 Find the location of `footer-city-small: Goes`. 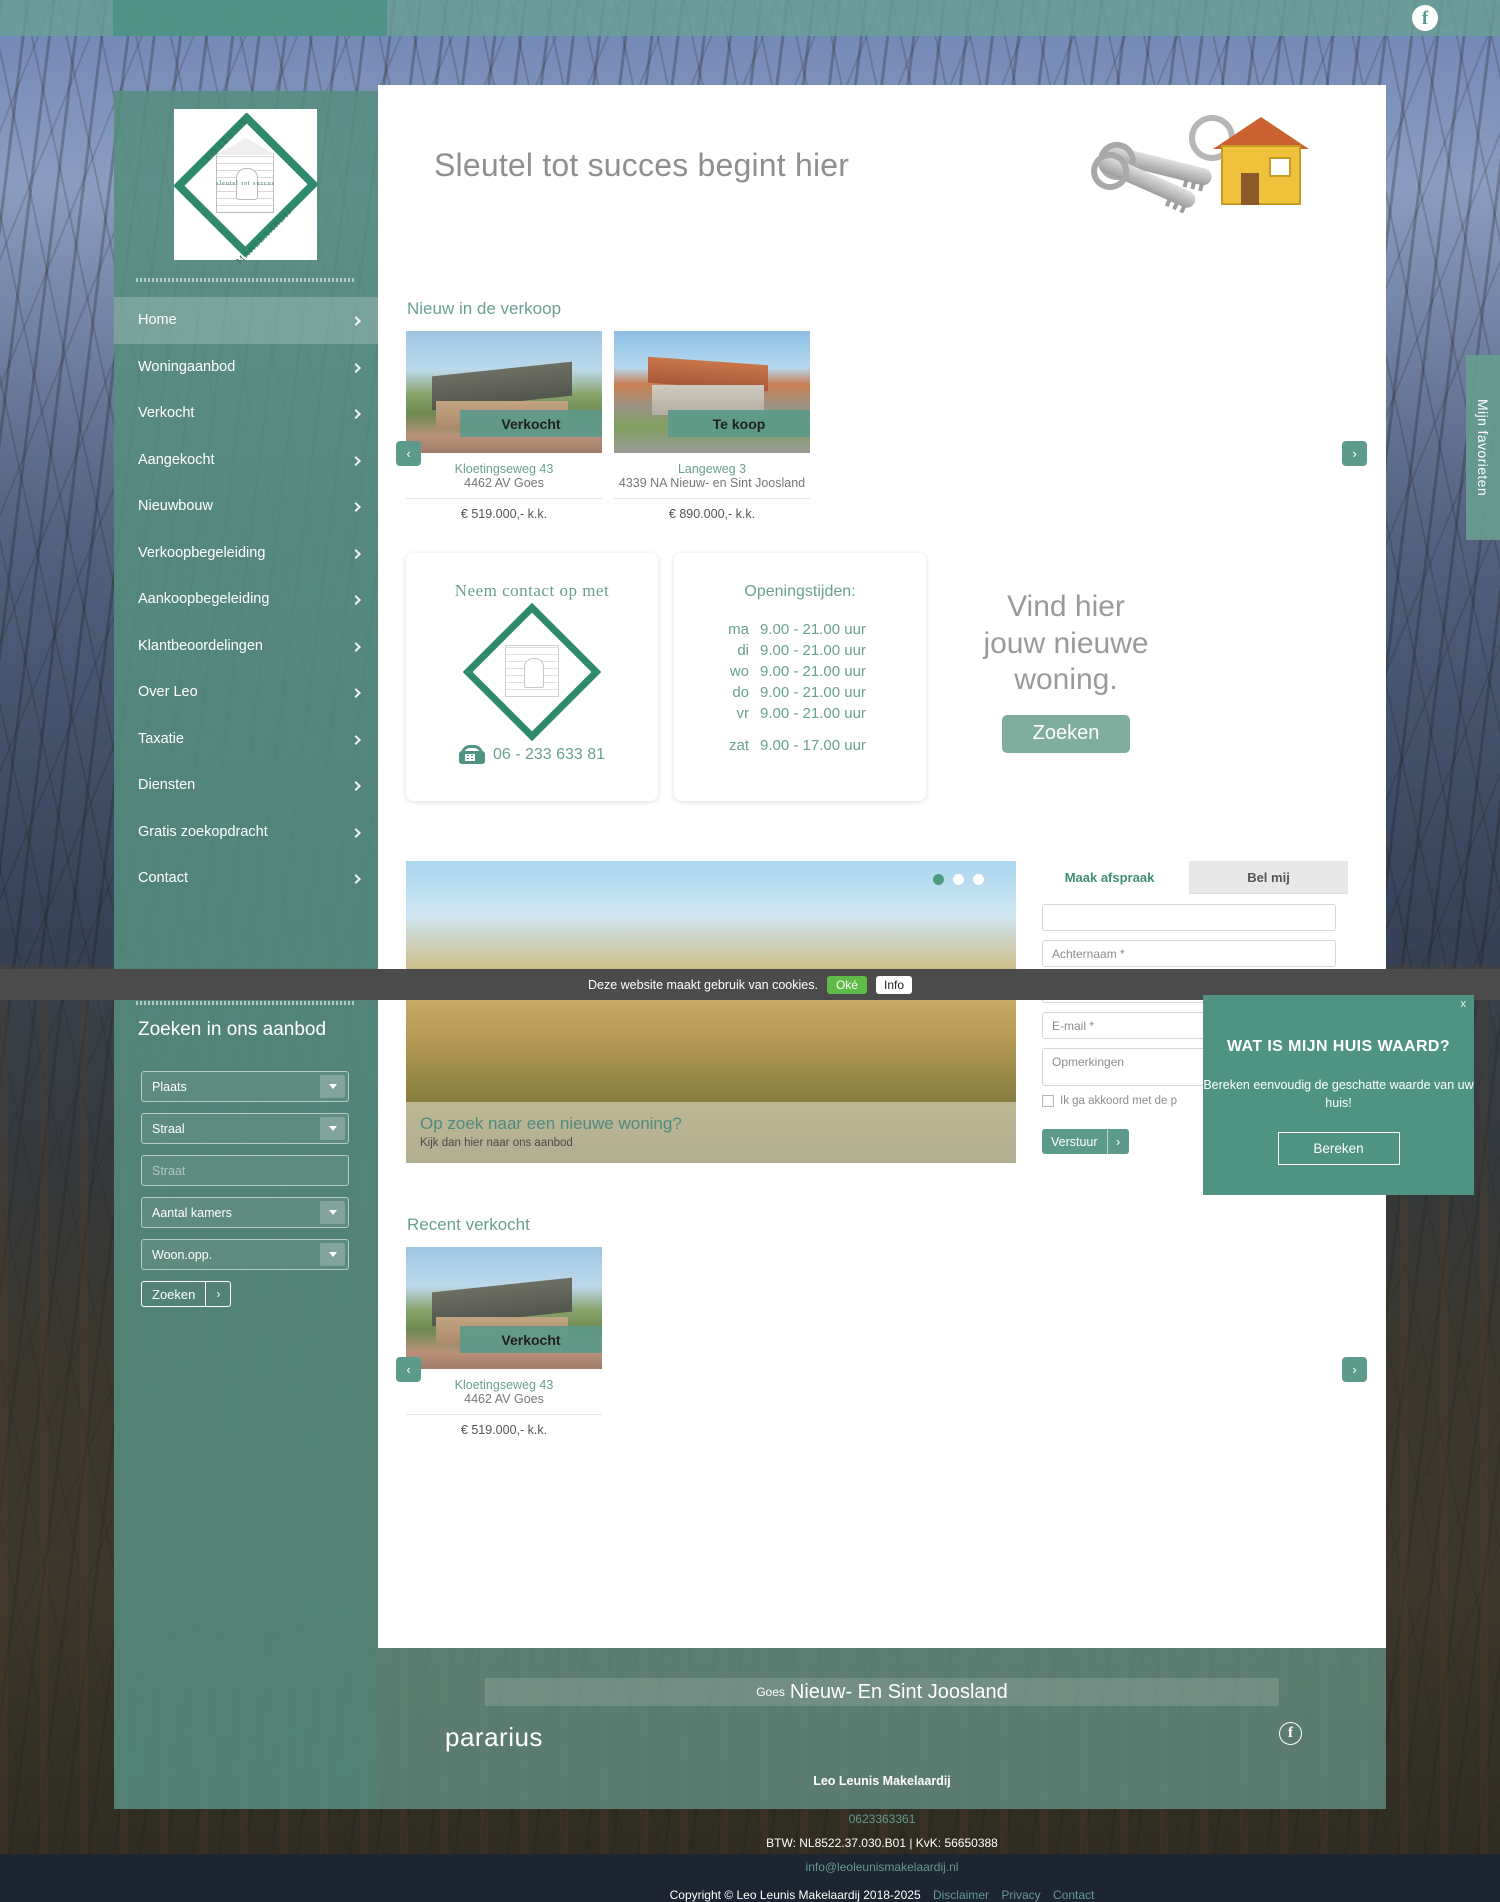

footer-city-small: Goes is located at coordinates (770, 1692).